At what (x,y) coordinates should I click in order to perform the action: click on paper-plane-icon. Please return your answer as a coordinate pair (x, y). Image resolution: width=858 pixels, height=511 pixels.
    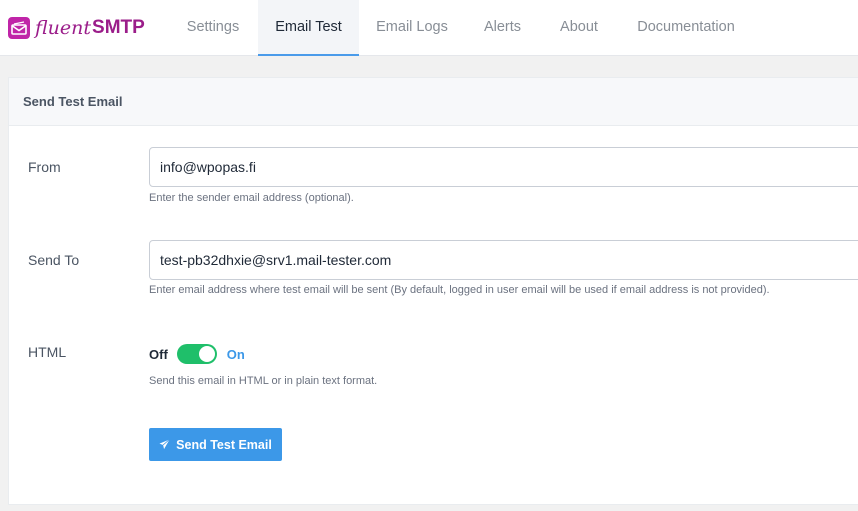
    Looking at the image, I should click on (164, 444).